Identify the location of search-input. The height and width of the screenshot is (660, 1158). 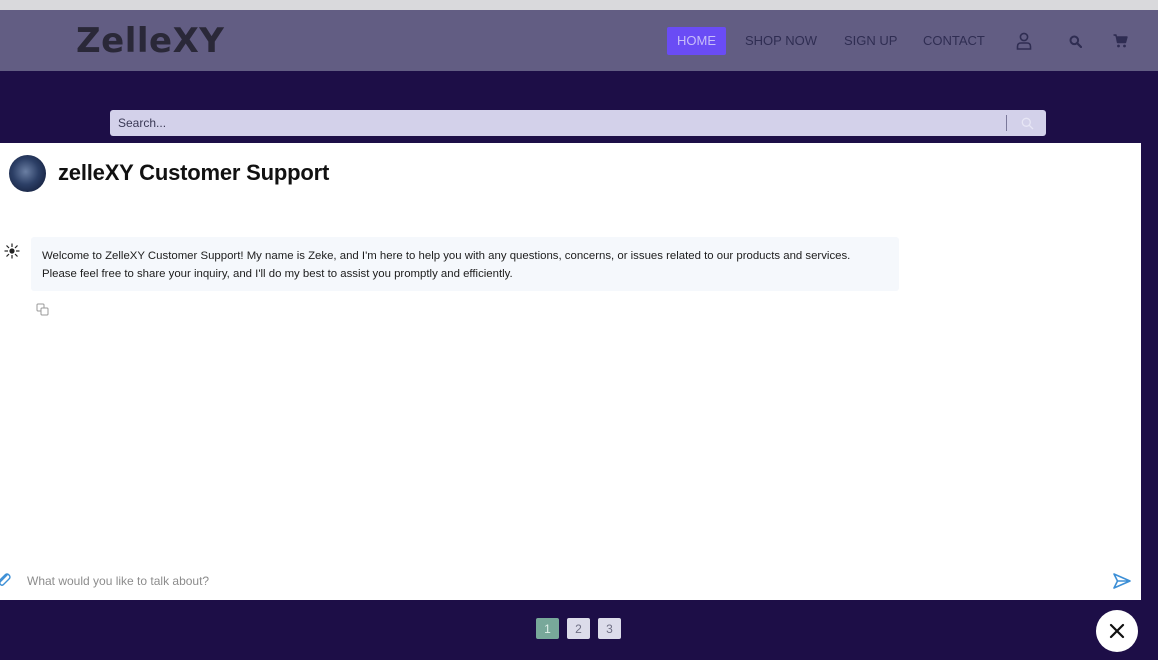
(555, 123).